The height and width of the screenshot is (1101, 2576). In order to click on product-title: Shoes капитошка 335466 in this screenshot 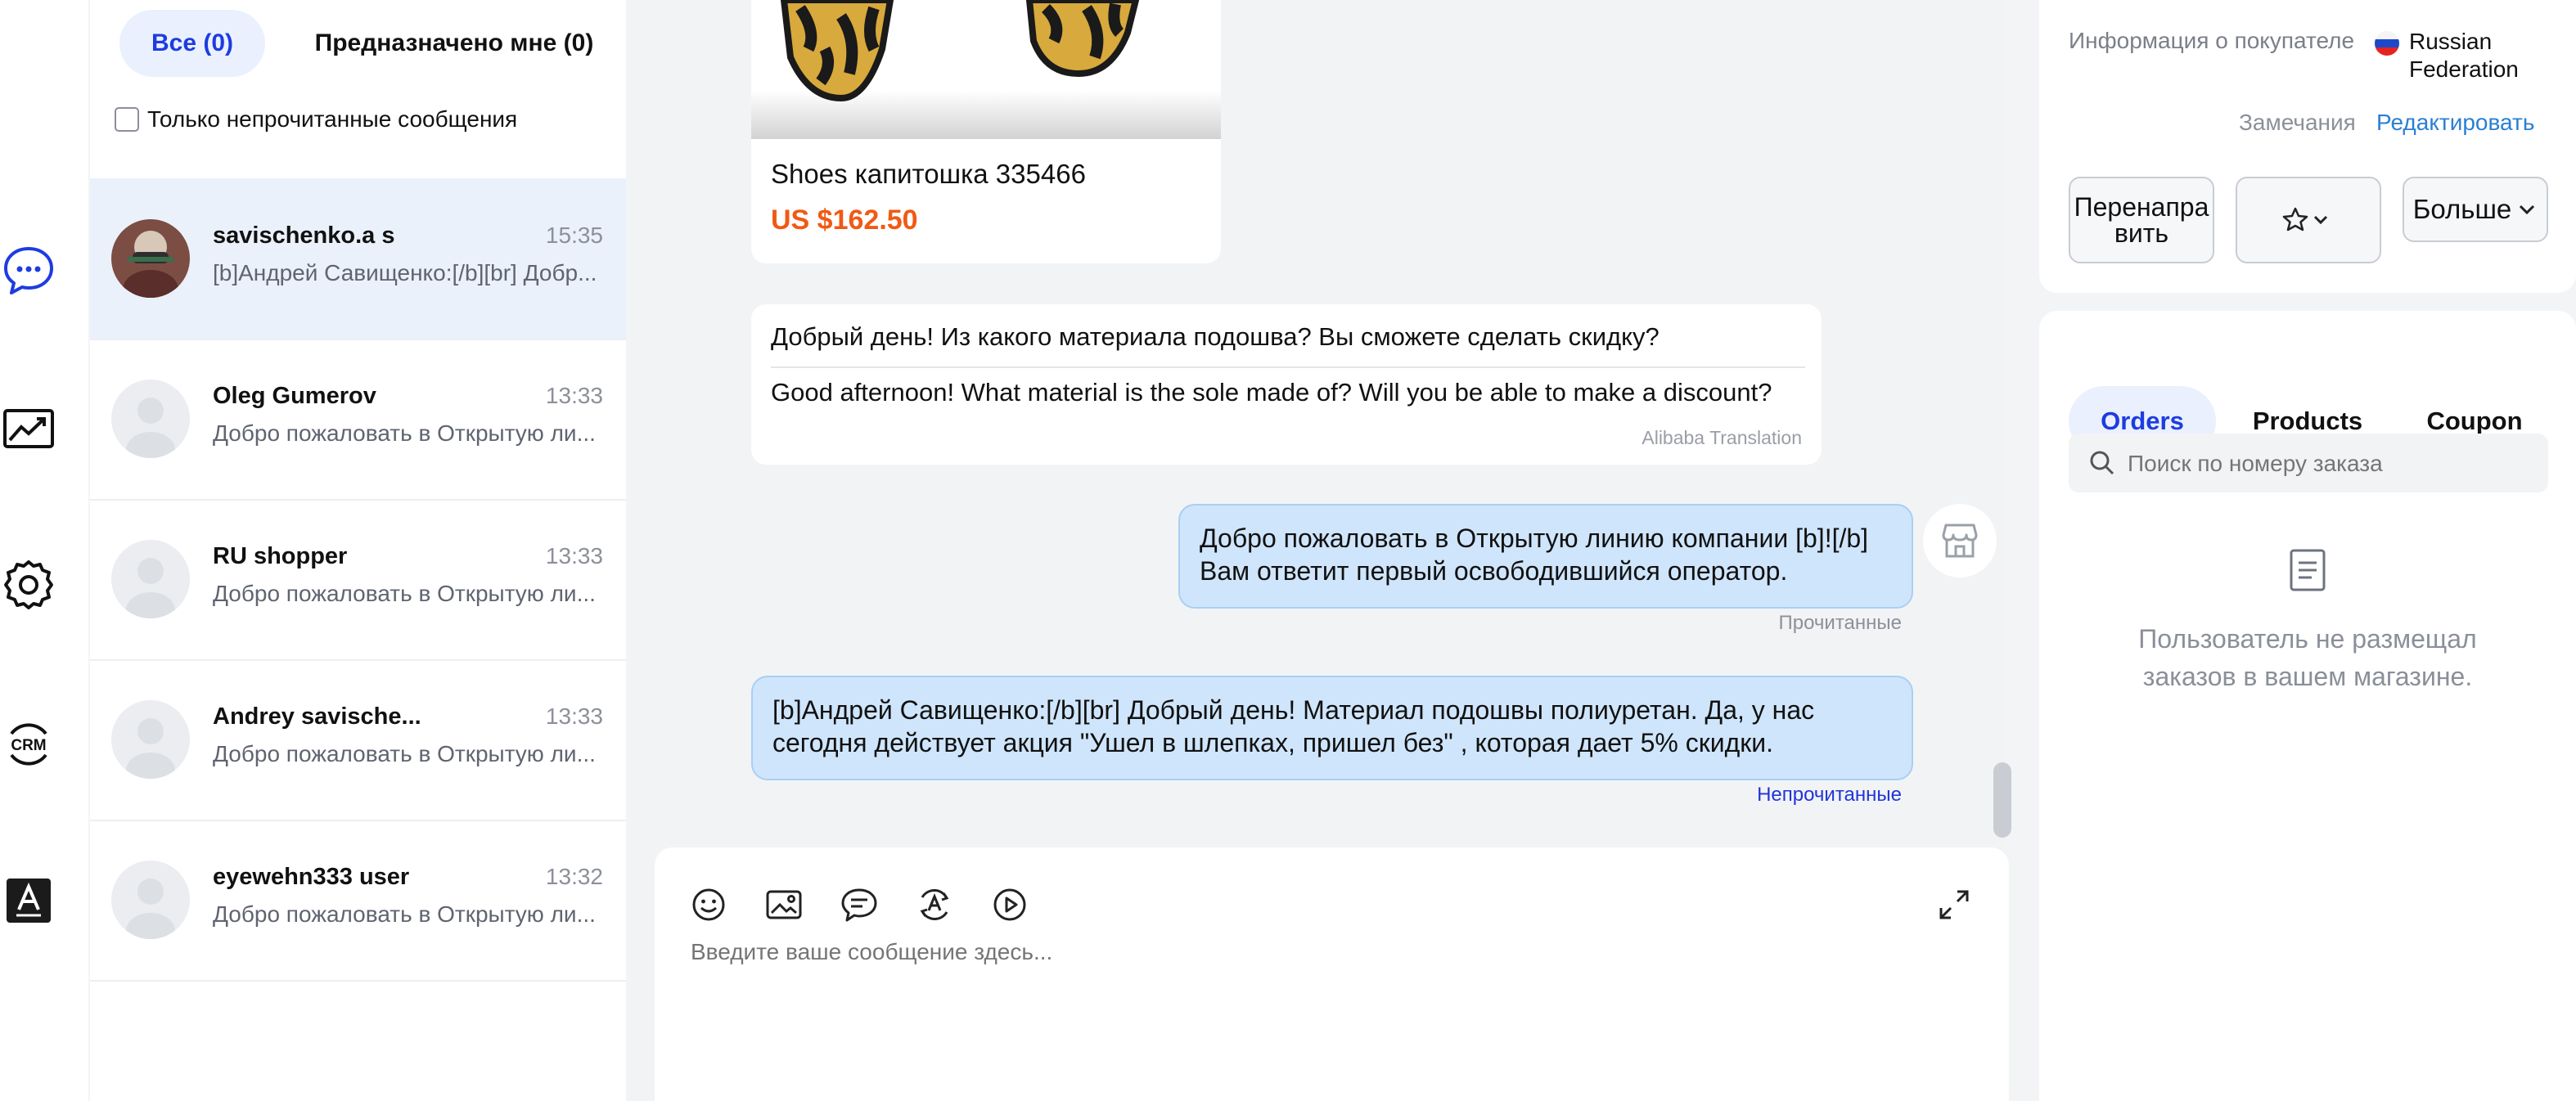, I will do `click(929, 174)`.